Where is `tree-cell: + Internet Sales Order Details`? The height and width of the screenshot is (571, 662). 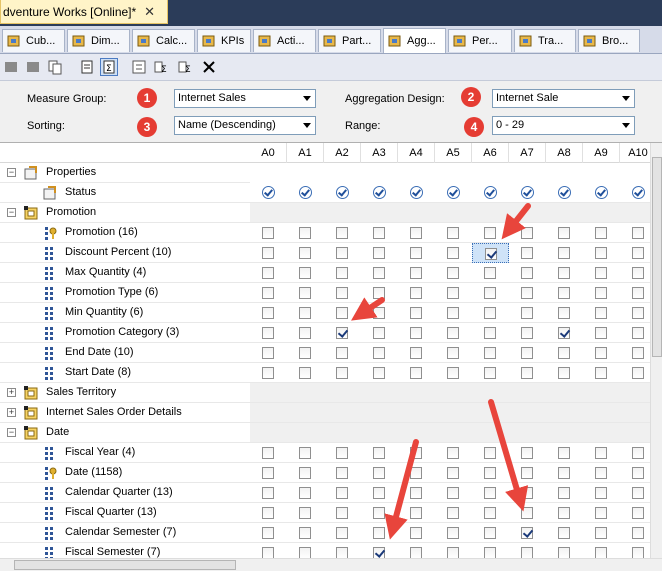 tree-cell: + Internet Sales Order Details is located at coordinates (125, 413).